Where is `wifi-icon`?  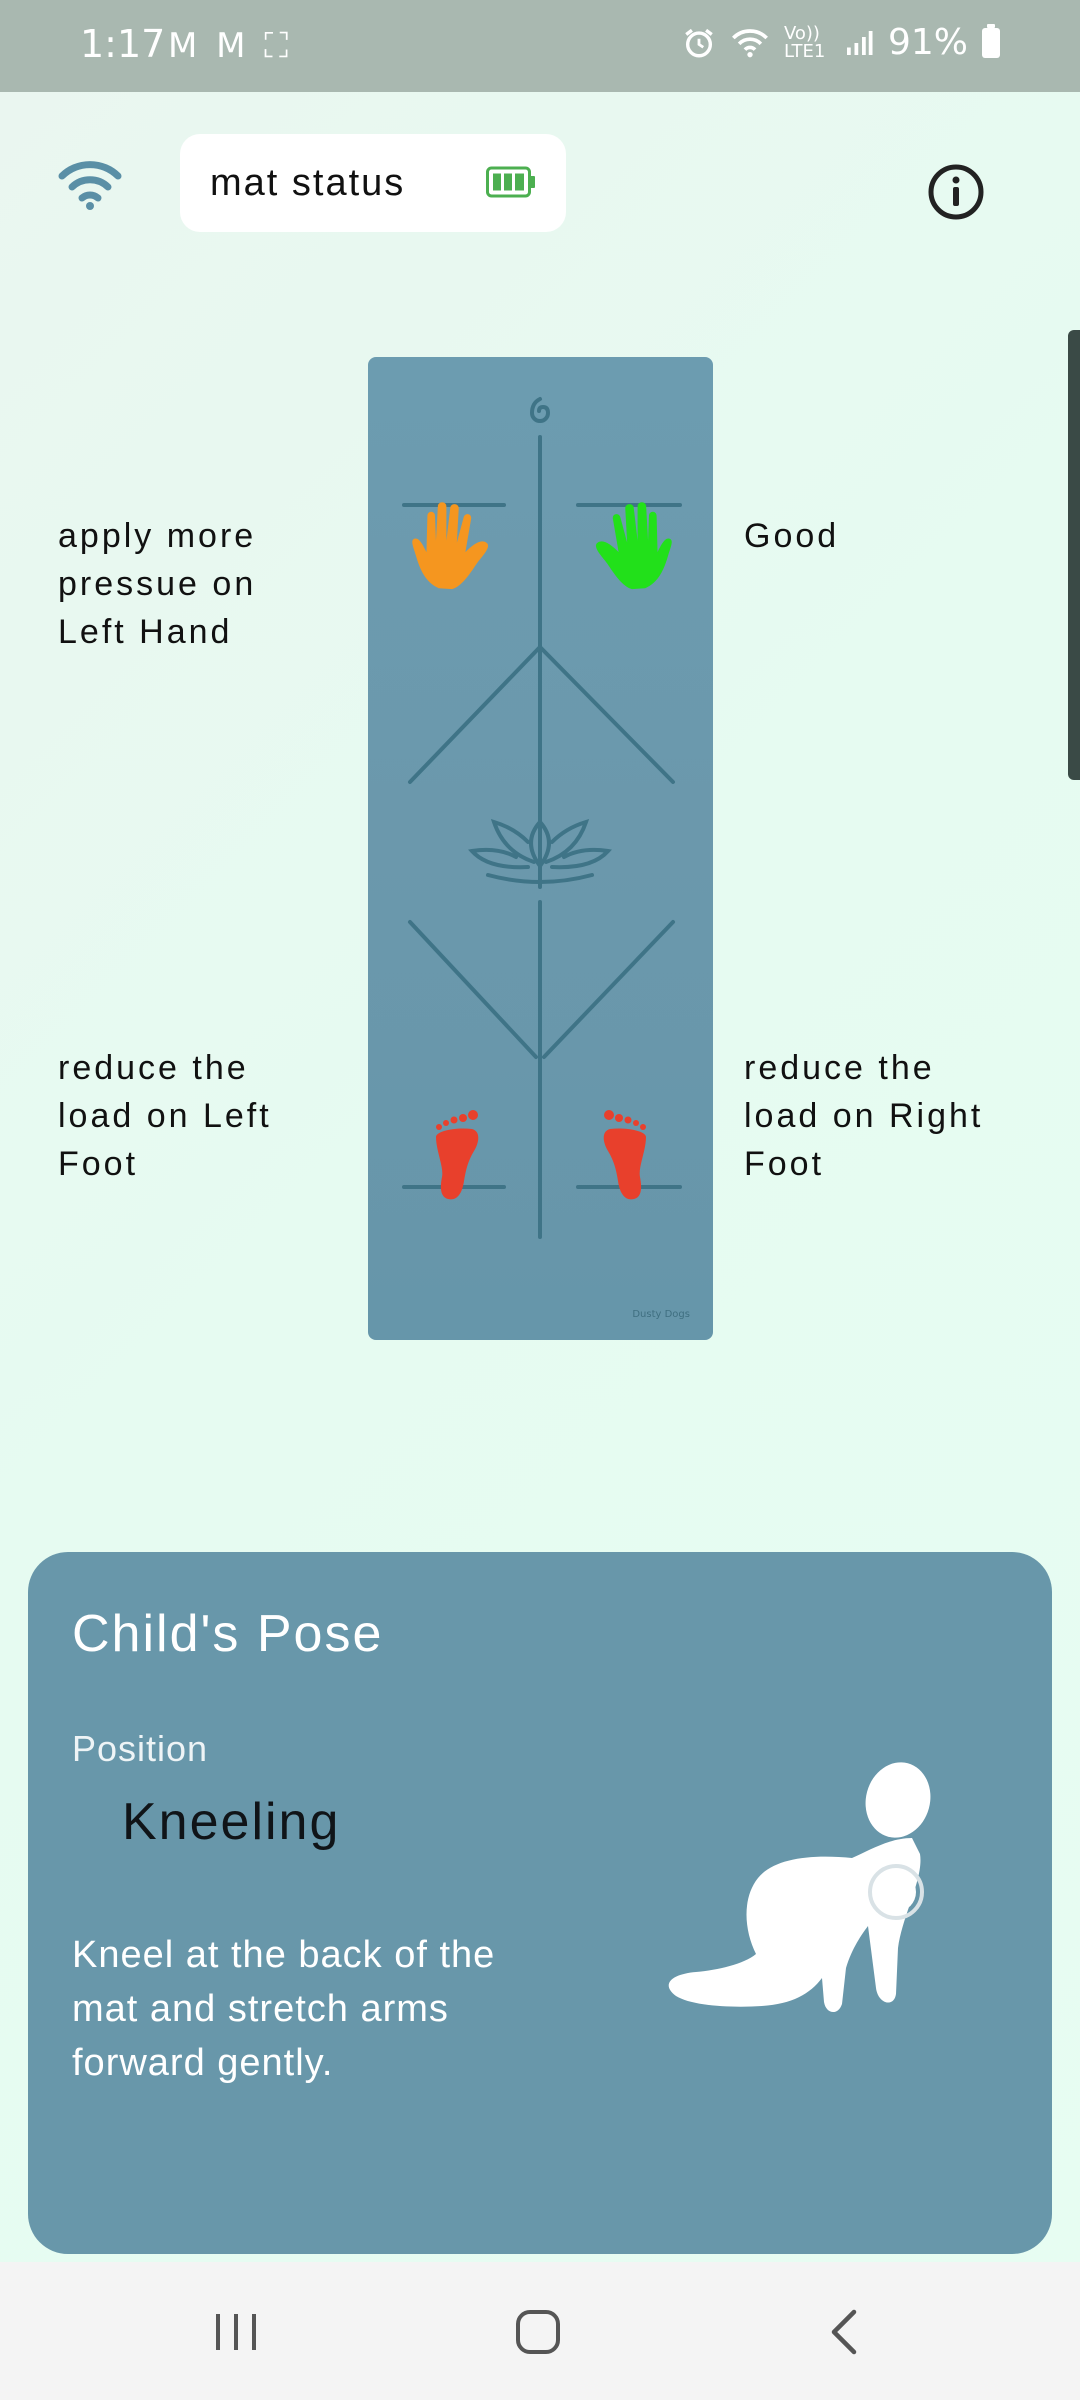
wifi-icon is located at coordinates (90, 184).